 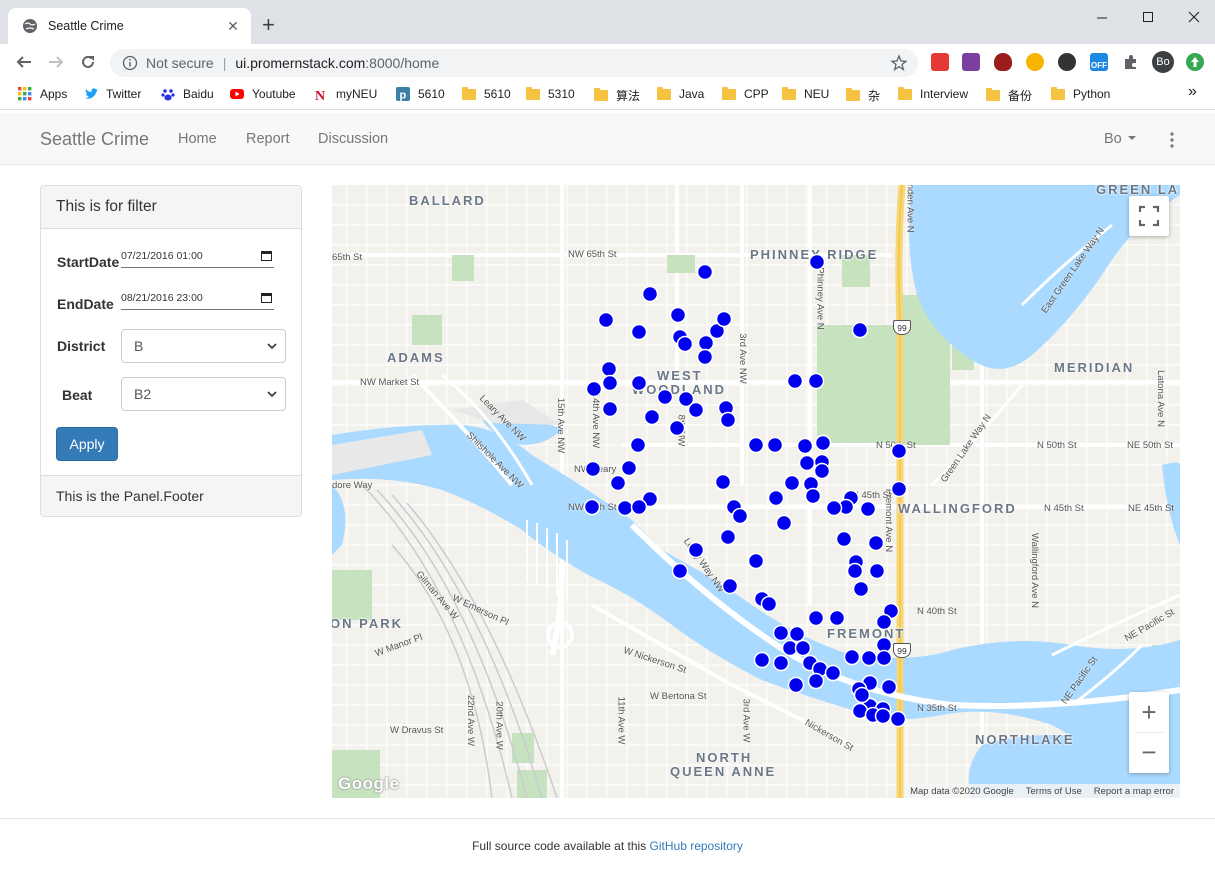 What do you see at coordinates (42, 94) in the screenshot?
I see `bookmark-0: Apps` at bounding box center [42, 94].